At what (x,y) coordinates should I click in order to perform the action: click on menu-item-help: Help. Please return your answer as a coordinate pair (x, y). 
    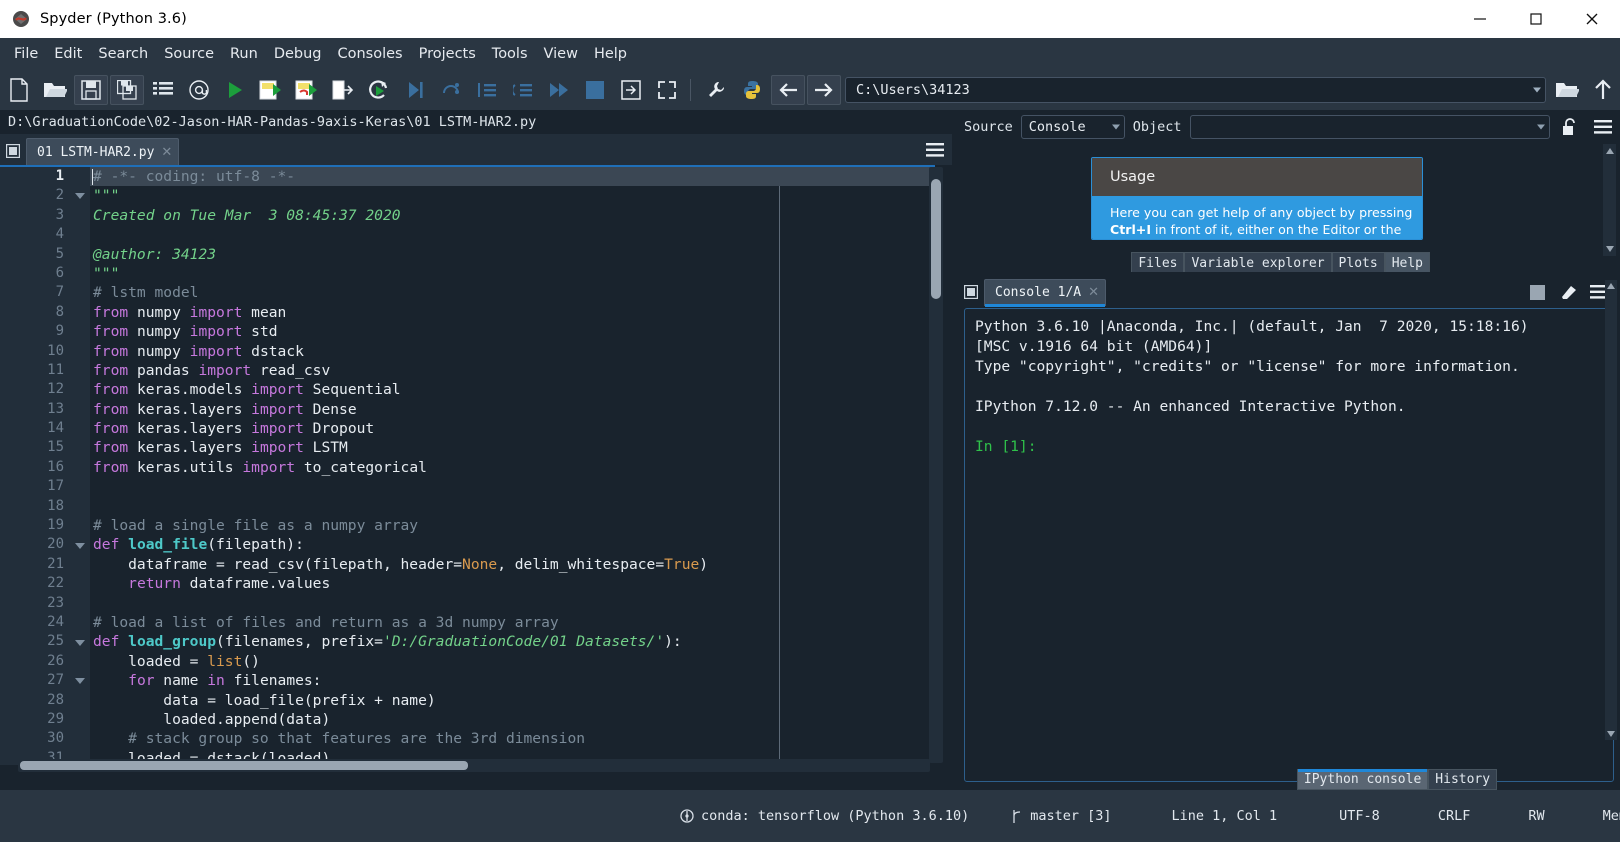
    Looking at the image, I should click on (610, 54).